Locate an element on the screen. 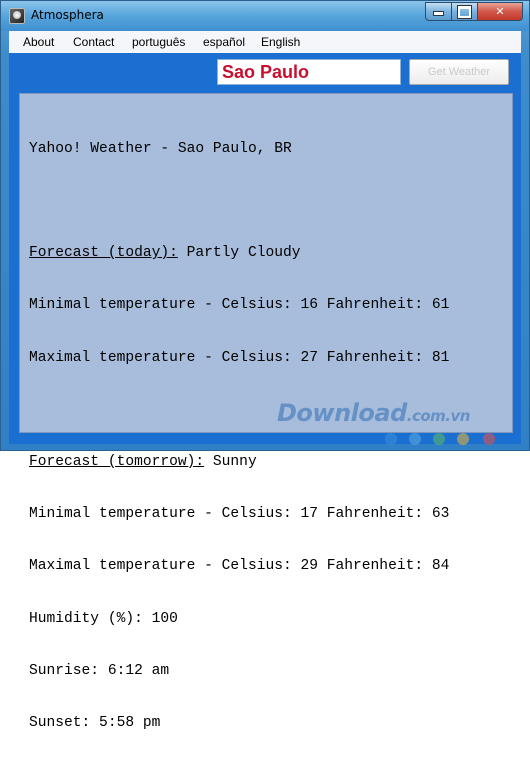  sunrise: Sunrise: 6:12 am is located at coordinates (99, 670).